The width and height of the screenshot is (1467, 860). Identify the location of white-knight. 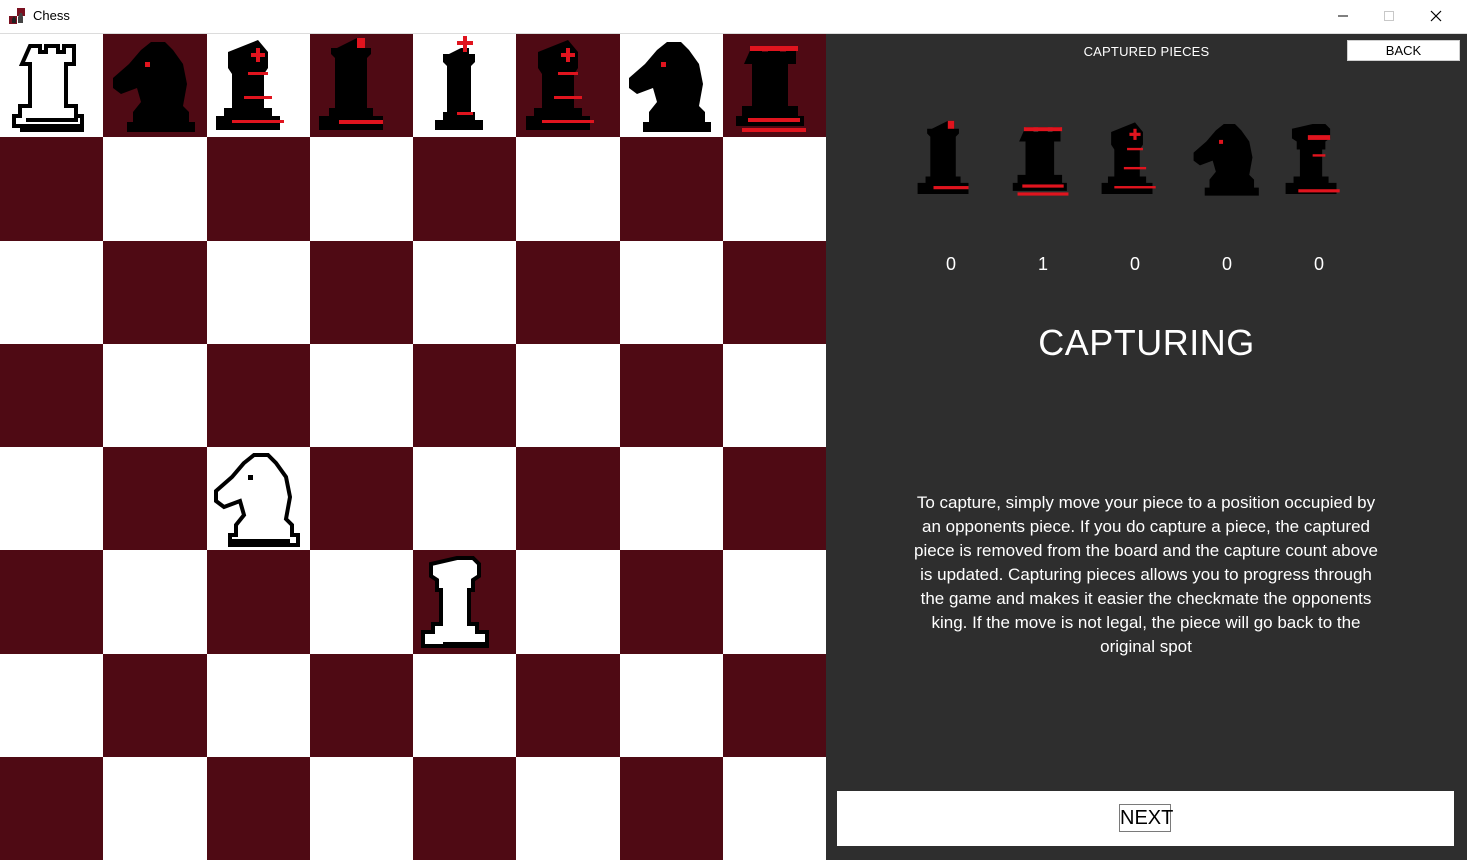
(258, 499).